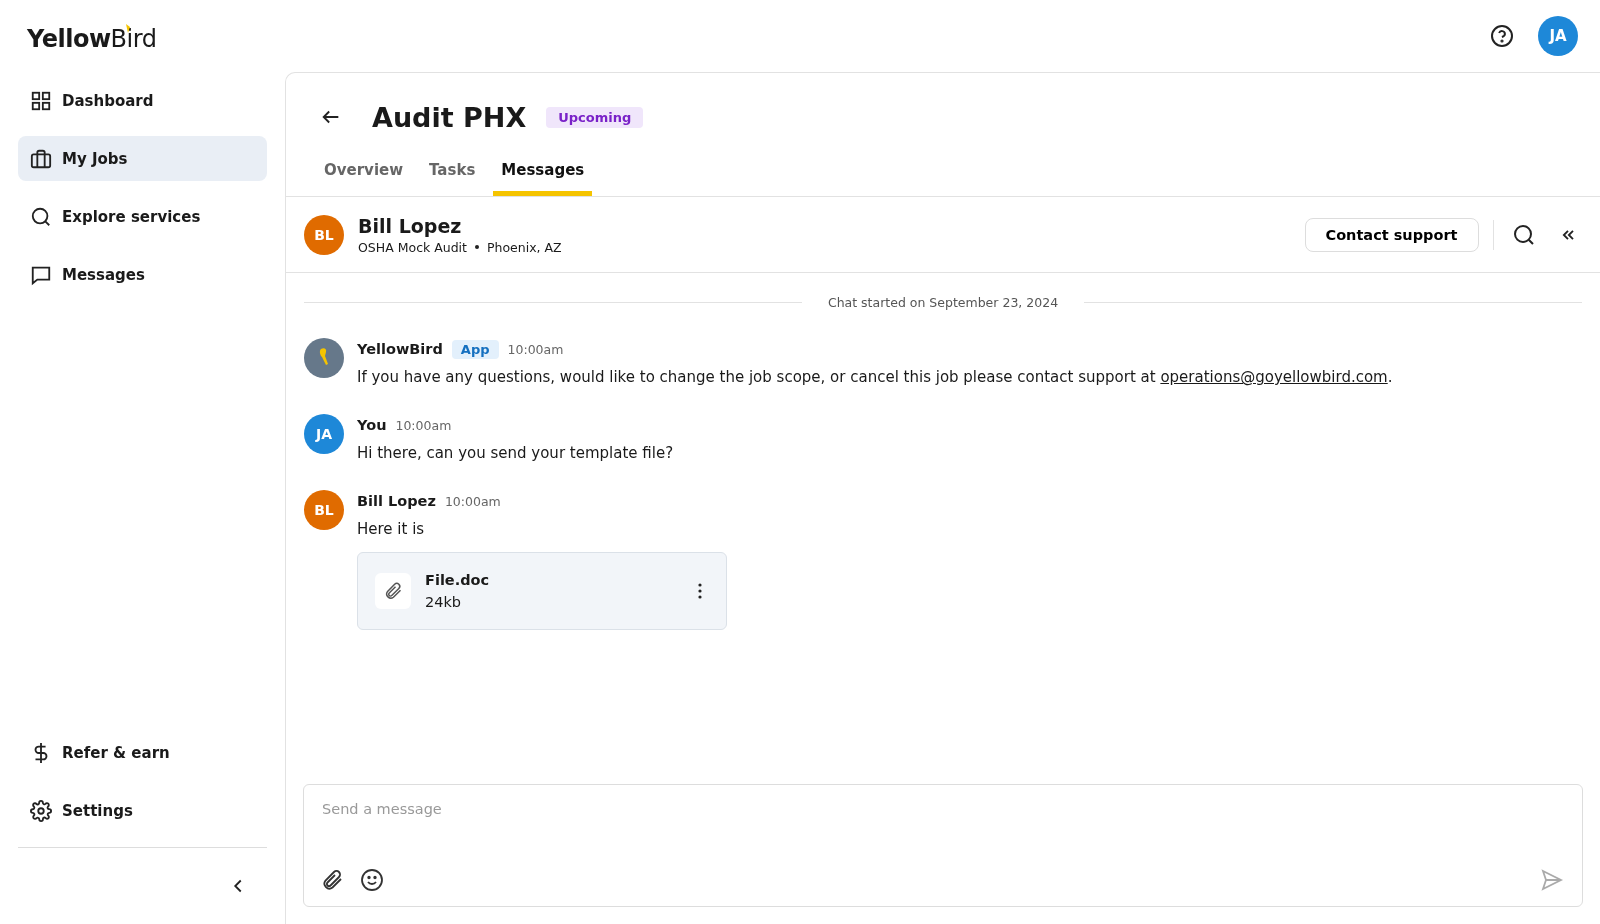 This screenshot has width=1600, height=924. What do you see at coordinates (142, 216) in the screenshot?
I see `sidebar-item: Explore services` at bounding box center [142, 216].